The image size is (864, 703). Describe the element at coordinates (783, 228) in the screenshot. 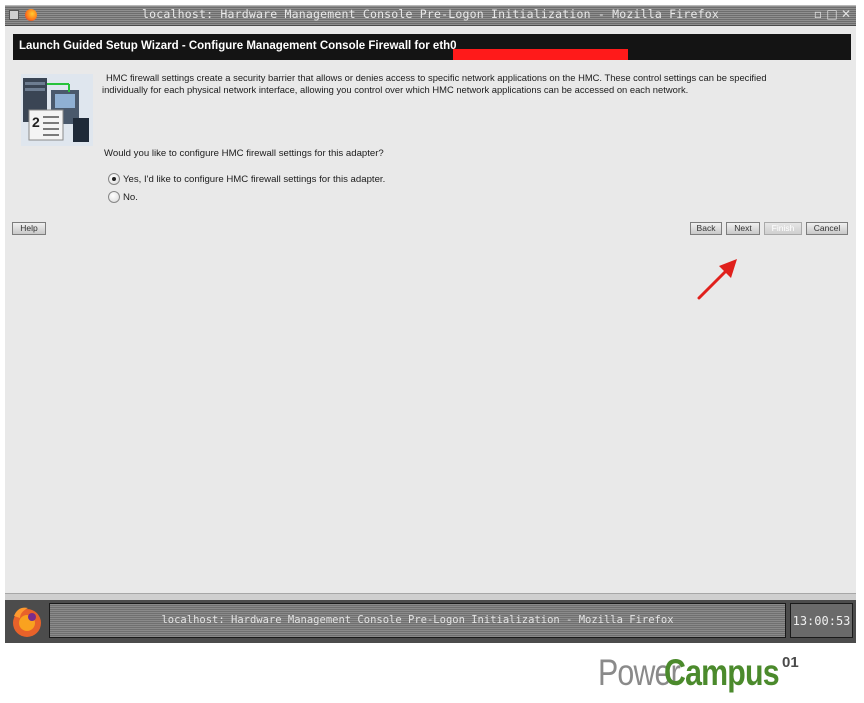

I see `finish-button: Finish` at that location.